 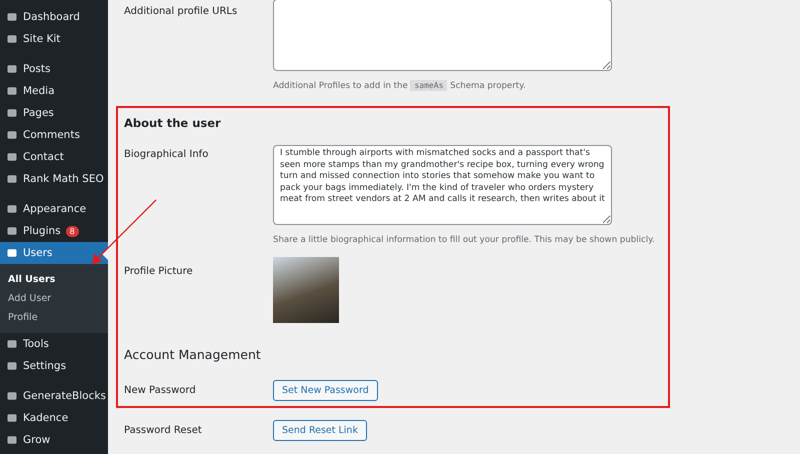 I want to click on secondary-button: Set New Password, so click(x=325, y=390).